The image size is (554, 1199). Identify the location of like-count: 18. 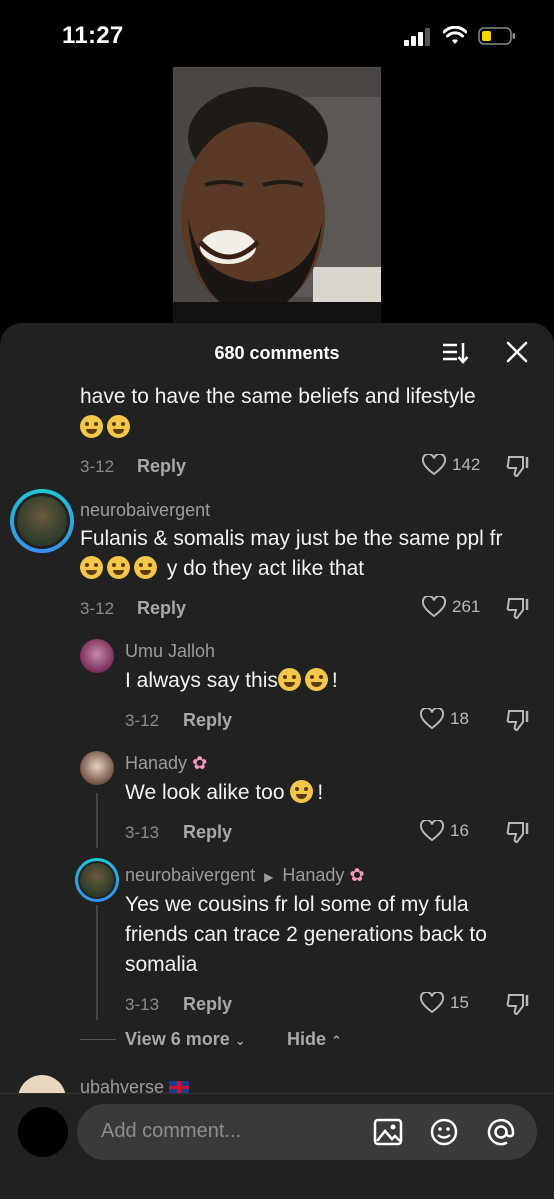
(459, 718).